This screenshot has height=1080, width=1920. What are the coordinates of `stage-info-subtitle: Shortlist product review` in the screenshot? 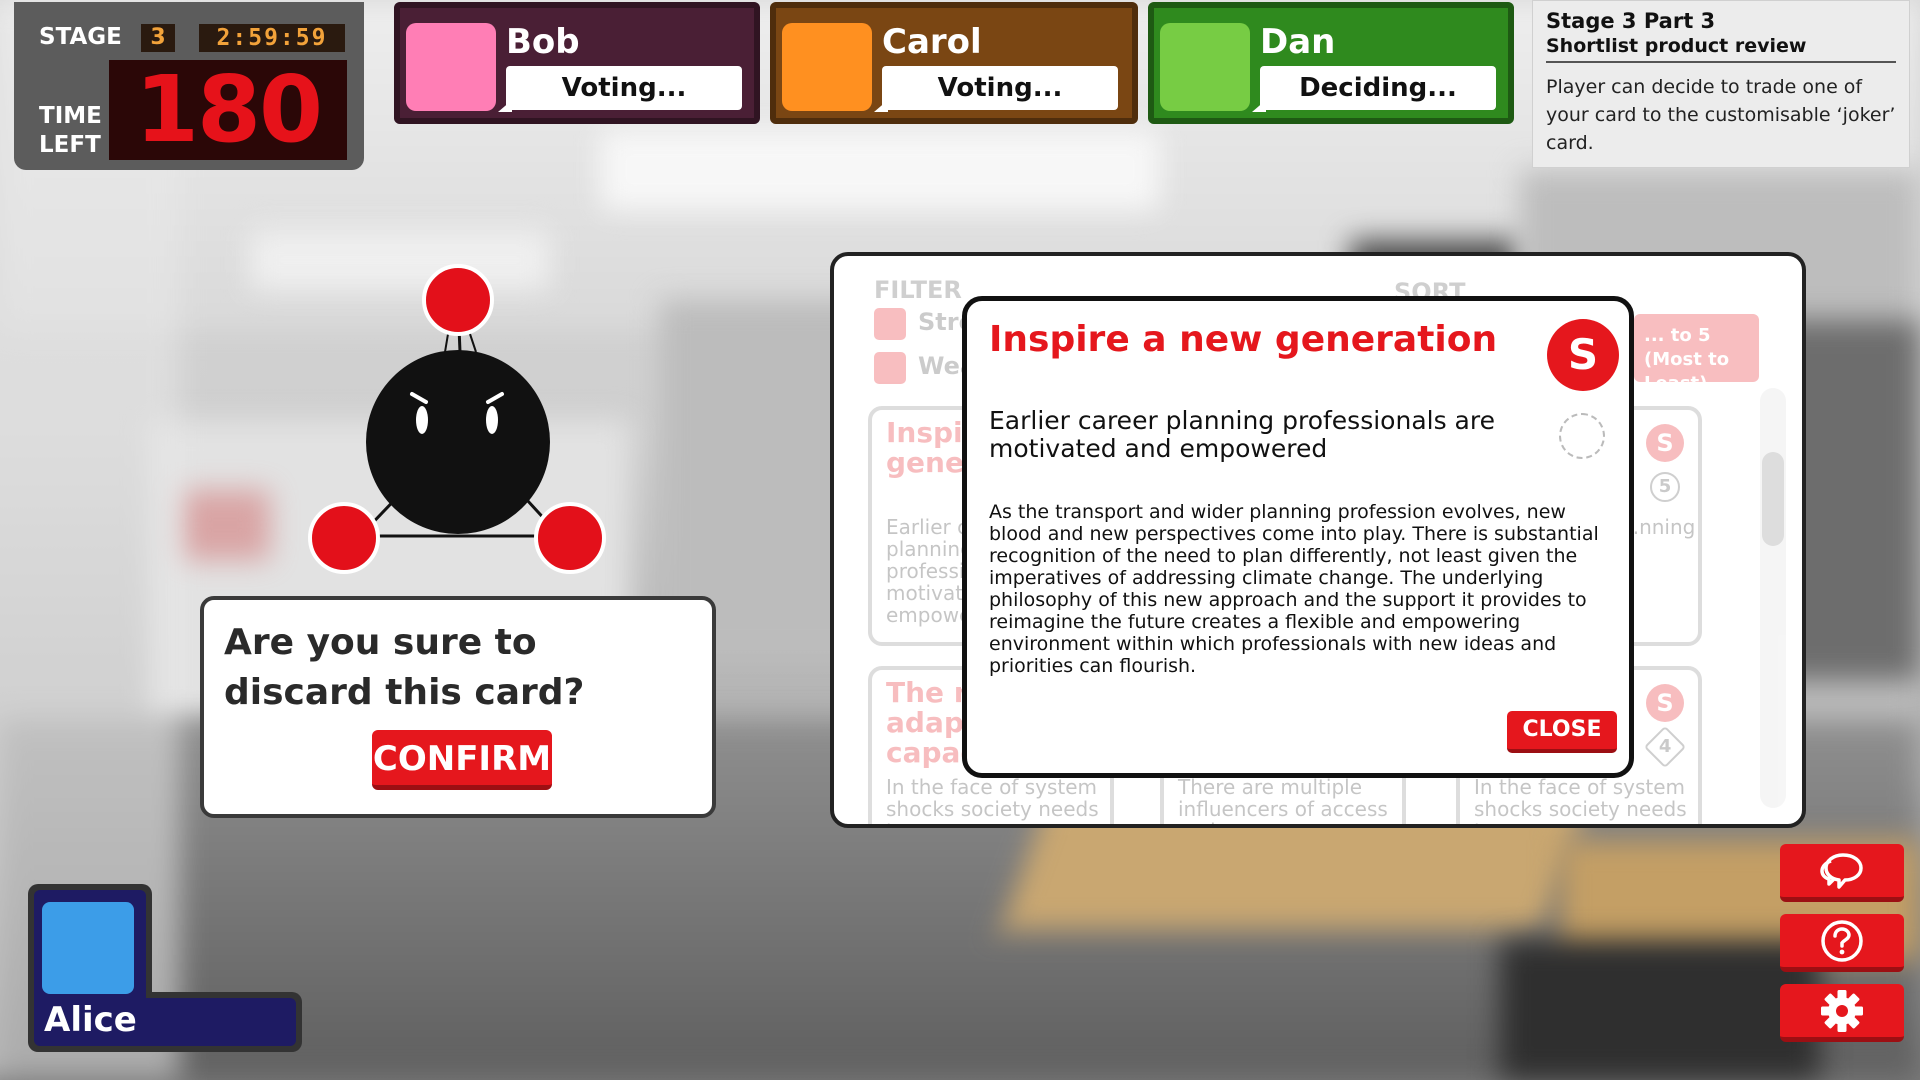 It's located at (1721, 48).